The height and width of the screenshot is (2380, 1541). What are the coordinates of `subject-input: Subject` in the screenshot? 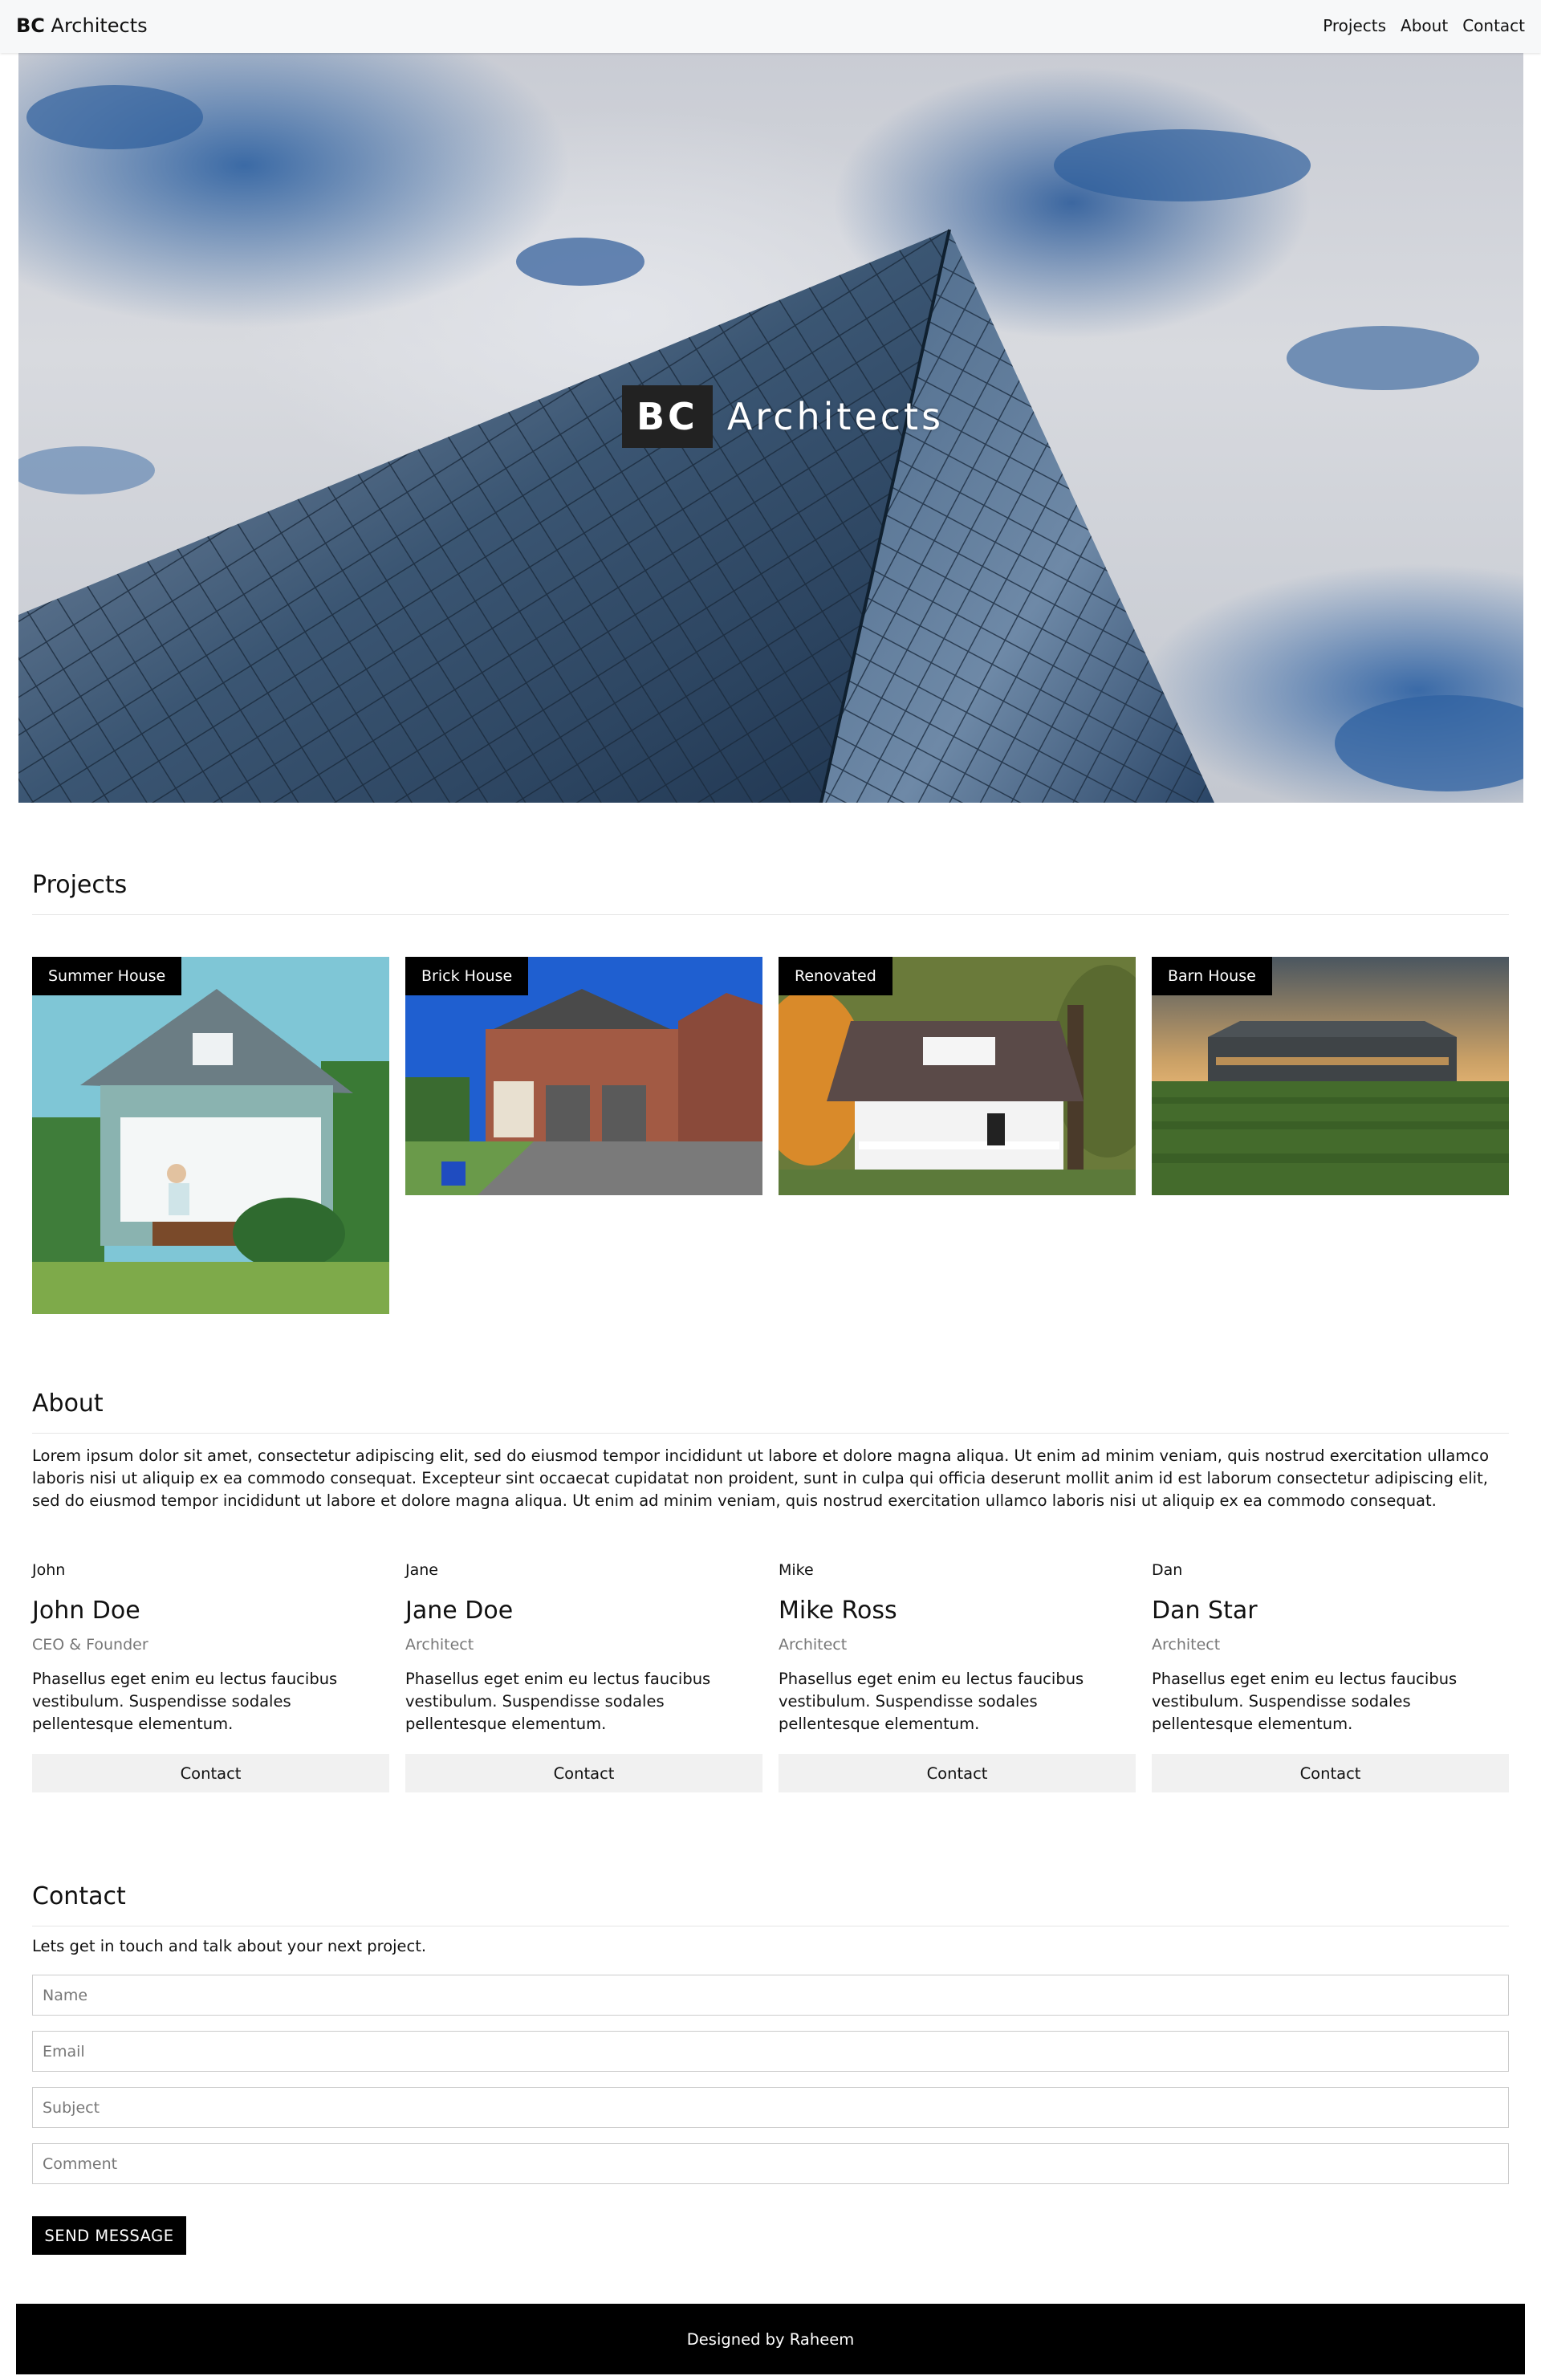 It's located at (770, 2107).